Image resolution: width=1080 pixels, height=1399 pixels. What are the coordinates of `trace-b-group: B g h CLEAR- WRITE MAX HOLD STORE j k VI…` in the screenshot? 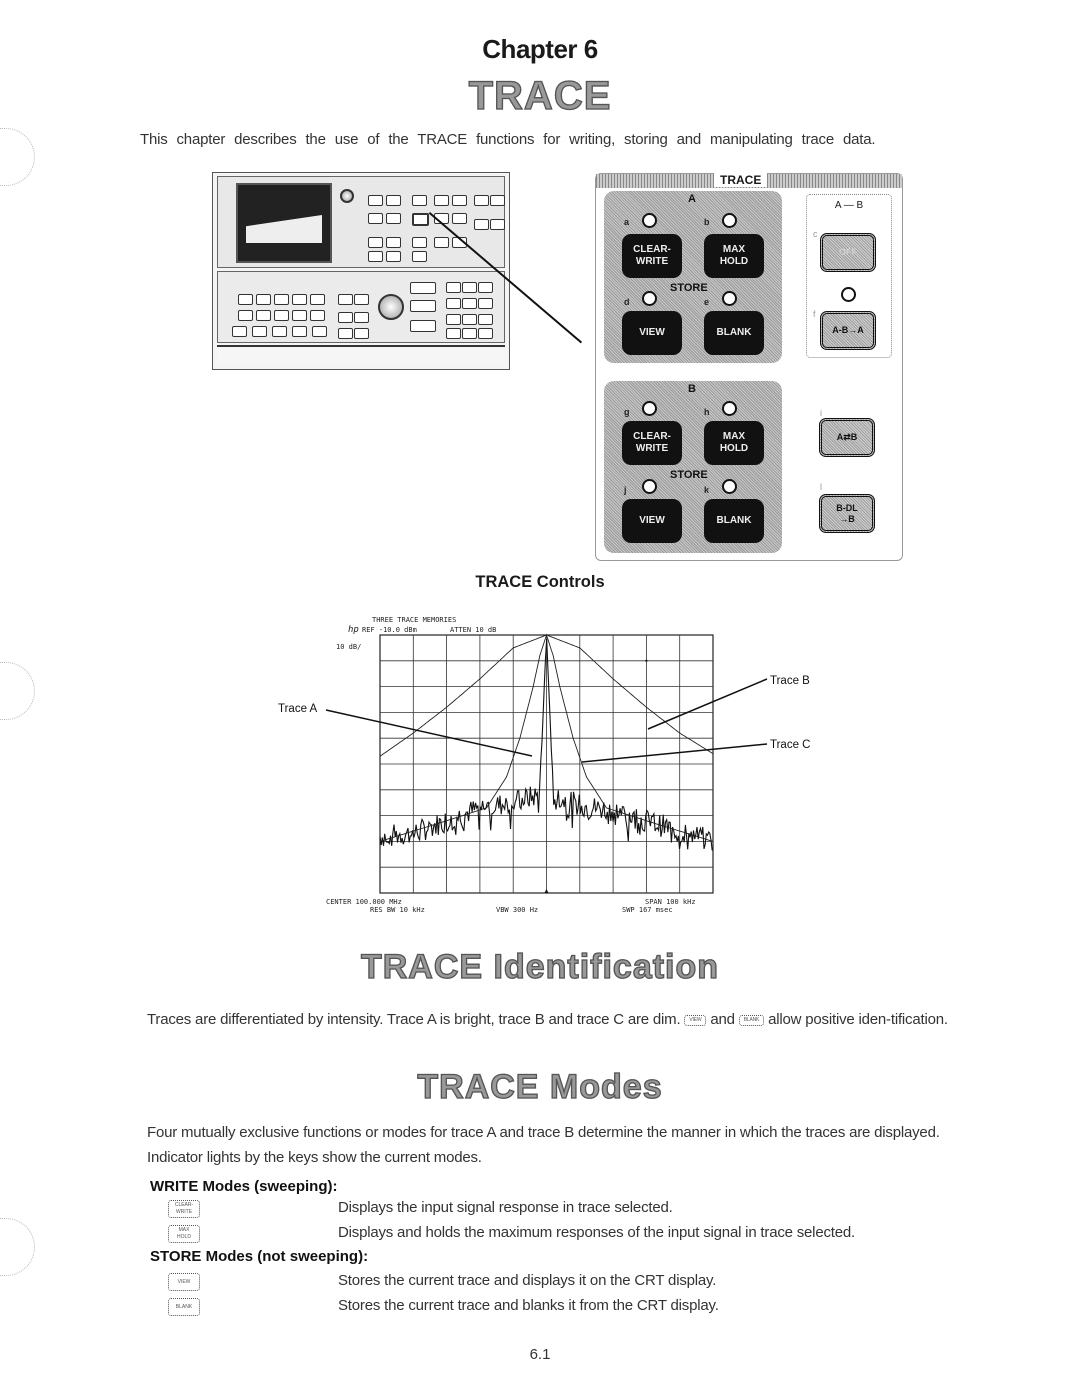 It's located at (693, 467).